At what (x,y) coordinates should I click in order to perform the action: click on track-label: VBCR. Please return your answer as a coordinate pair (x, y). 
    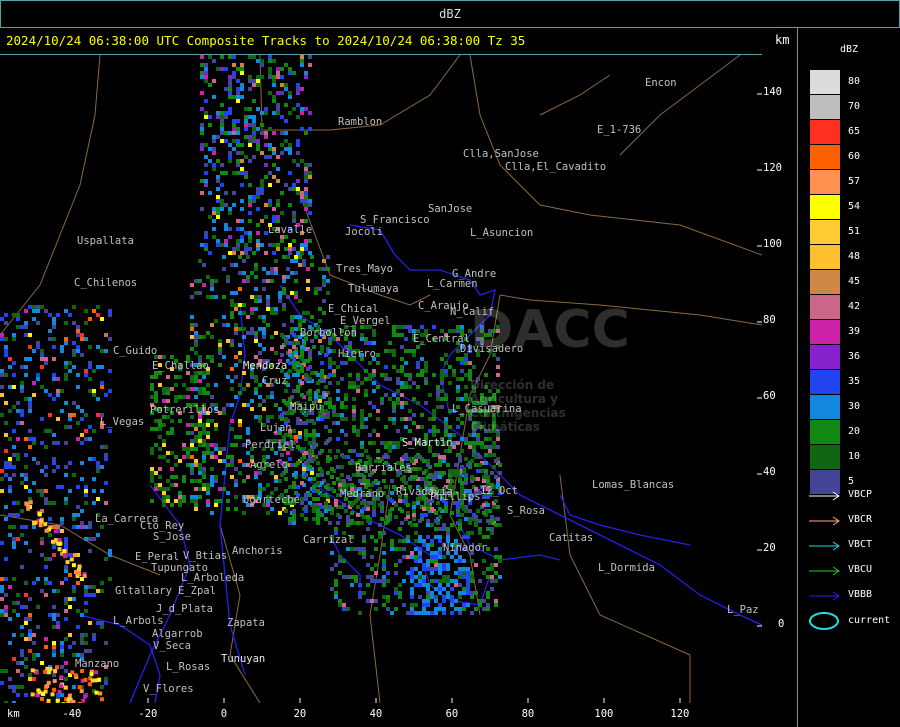
    Looking at the image, I should click on (860, 519).